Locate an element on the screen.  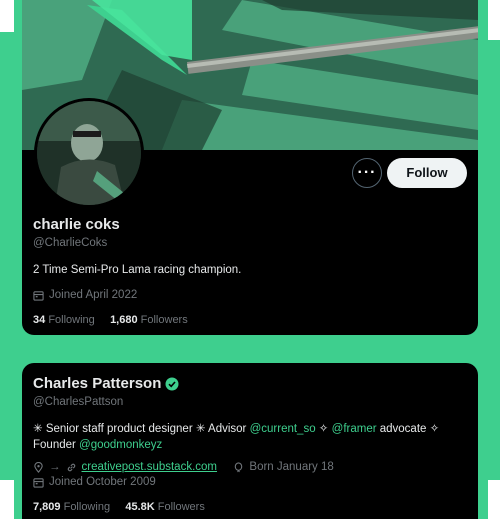
birthday-text: Born January 18 is located at coordinates (291, 467).